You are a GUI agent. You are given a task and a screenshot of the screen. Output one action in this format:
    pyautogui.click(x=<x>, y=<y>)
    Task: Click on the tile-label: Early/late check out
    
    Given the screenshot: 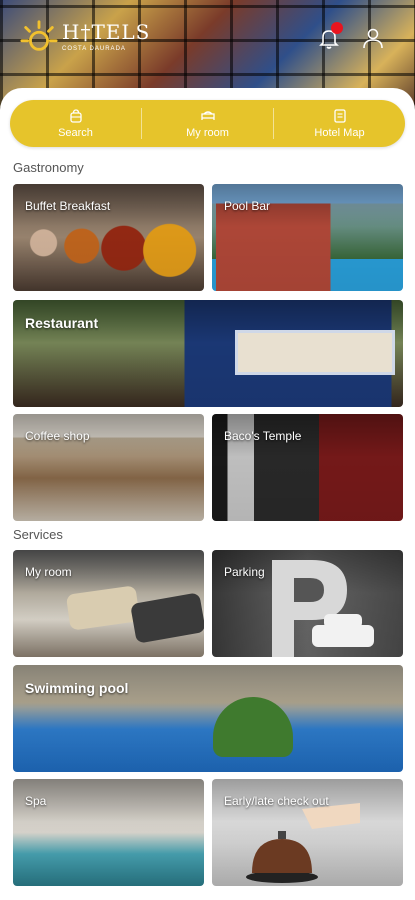 What is the action you would take?
    pyautogui.click(x=276, y=801)
    